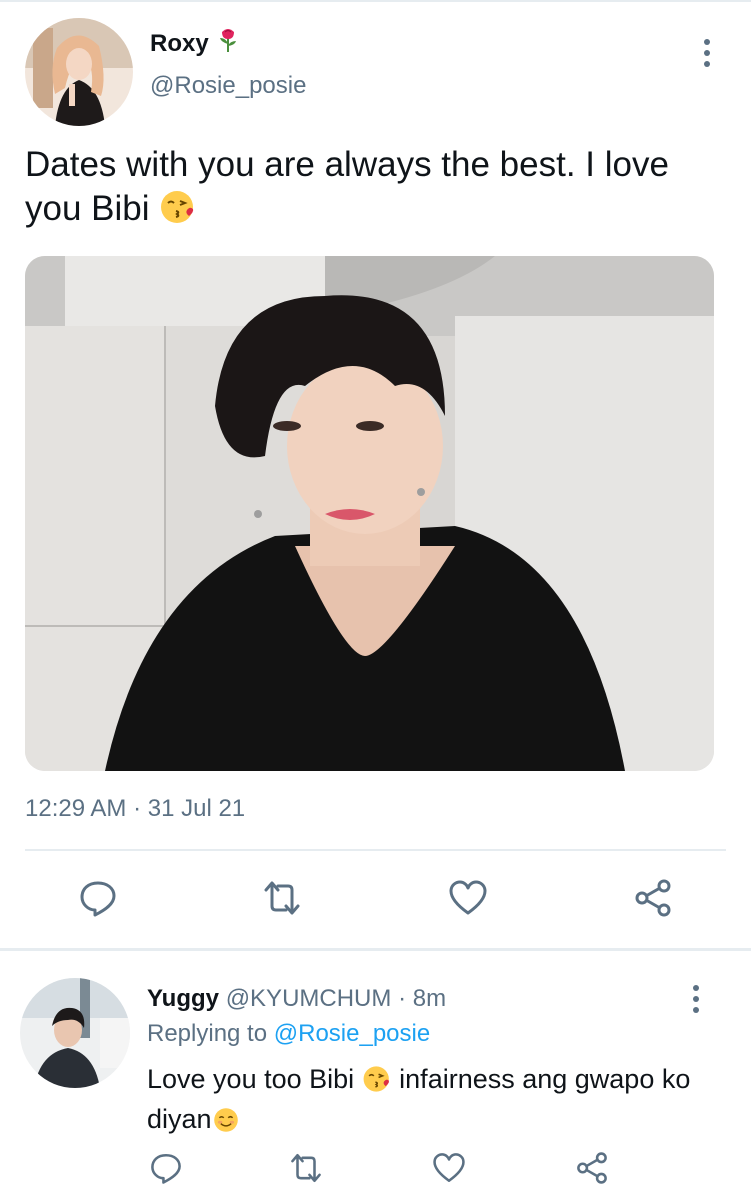  What do you see at coordinates (309, 998) in the screenshot?
I see `reply-handle: @KYUMCHUM` at bounding box center [309, 998].